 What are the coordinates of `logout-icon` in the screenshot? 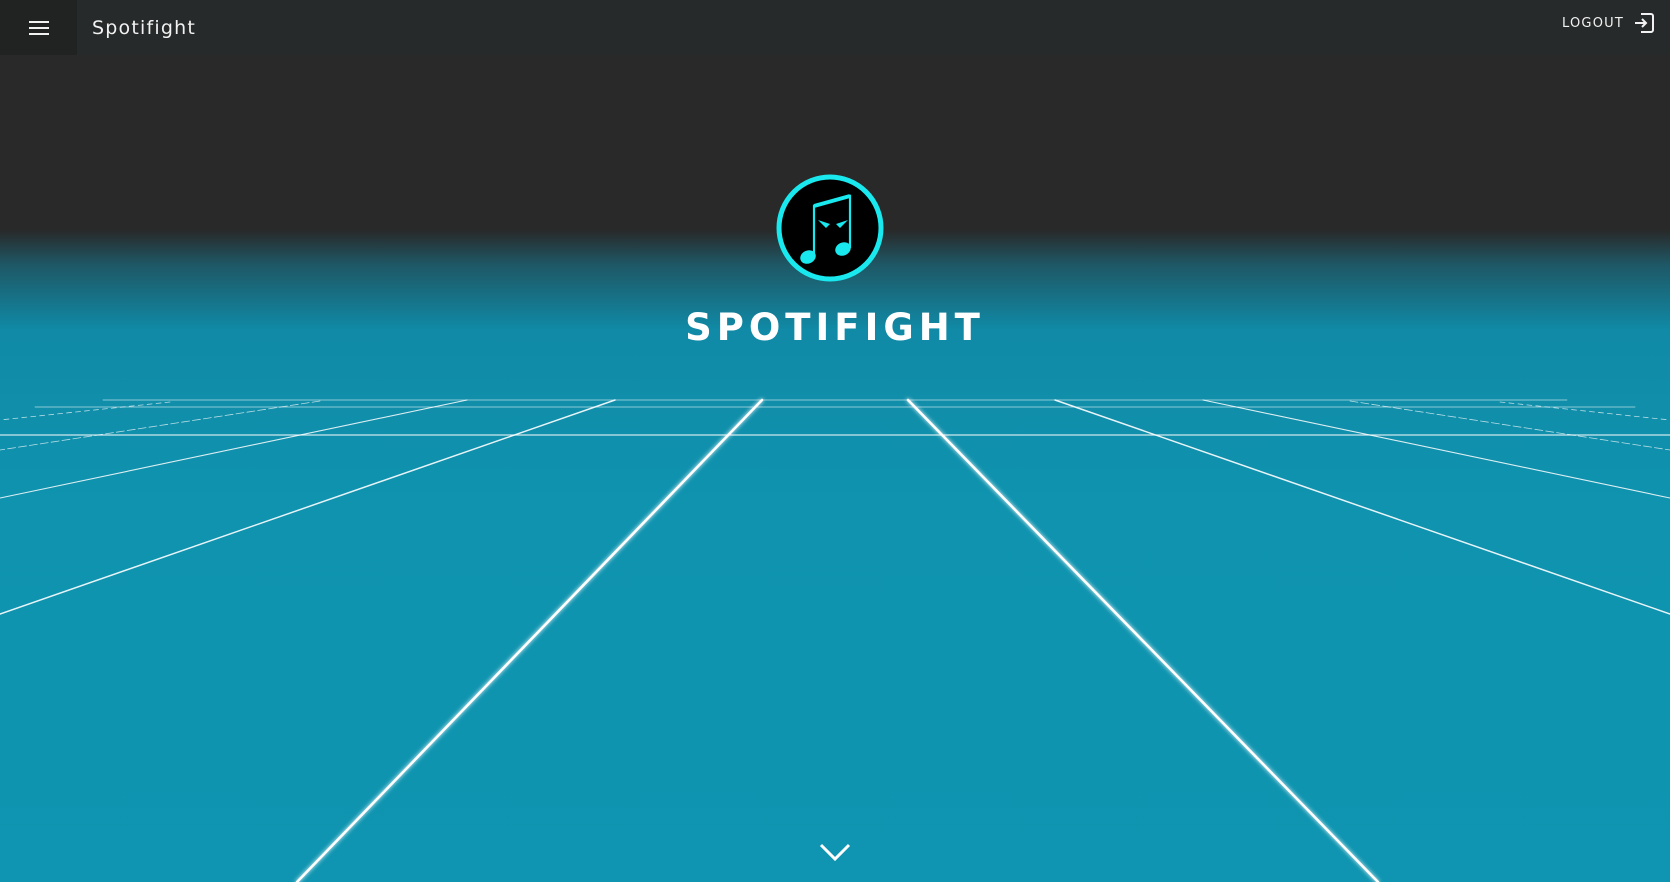 It's located at (1644, 23).